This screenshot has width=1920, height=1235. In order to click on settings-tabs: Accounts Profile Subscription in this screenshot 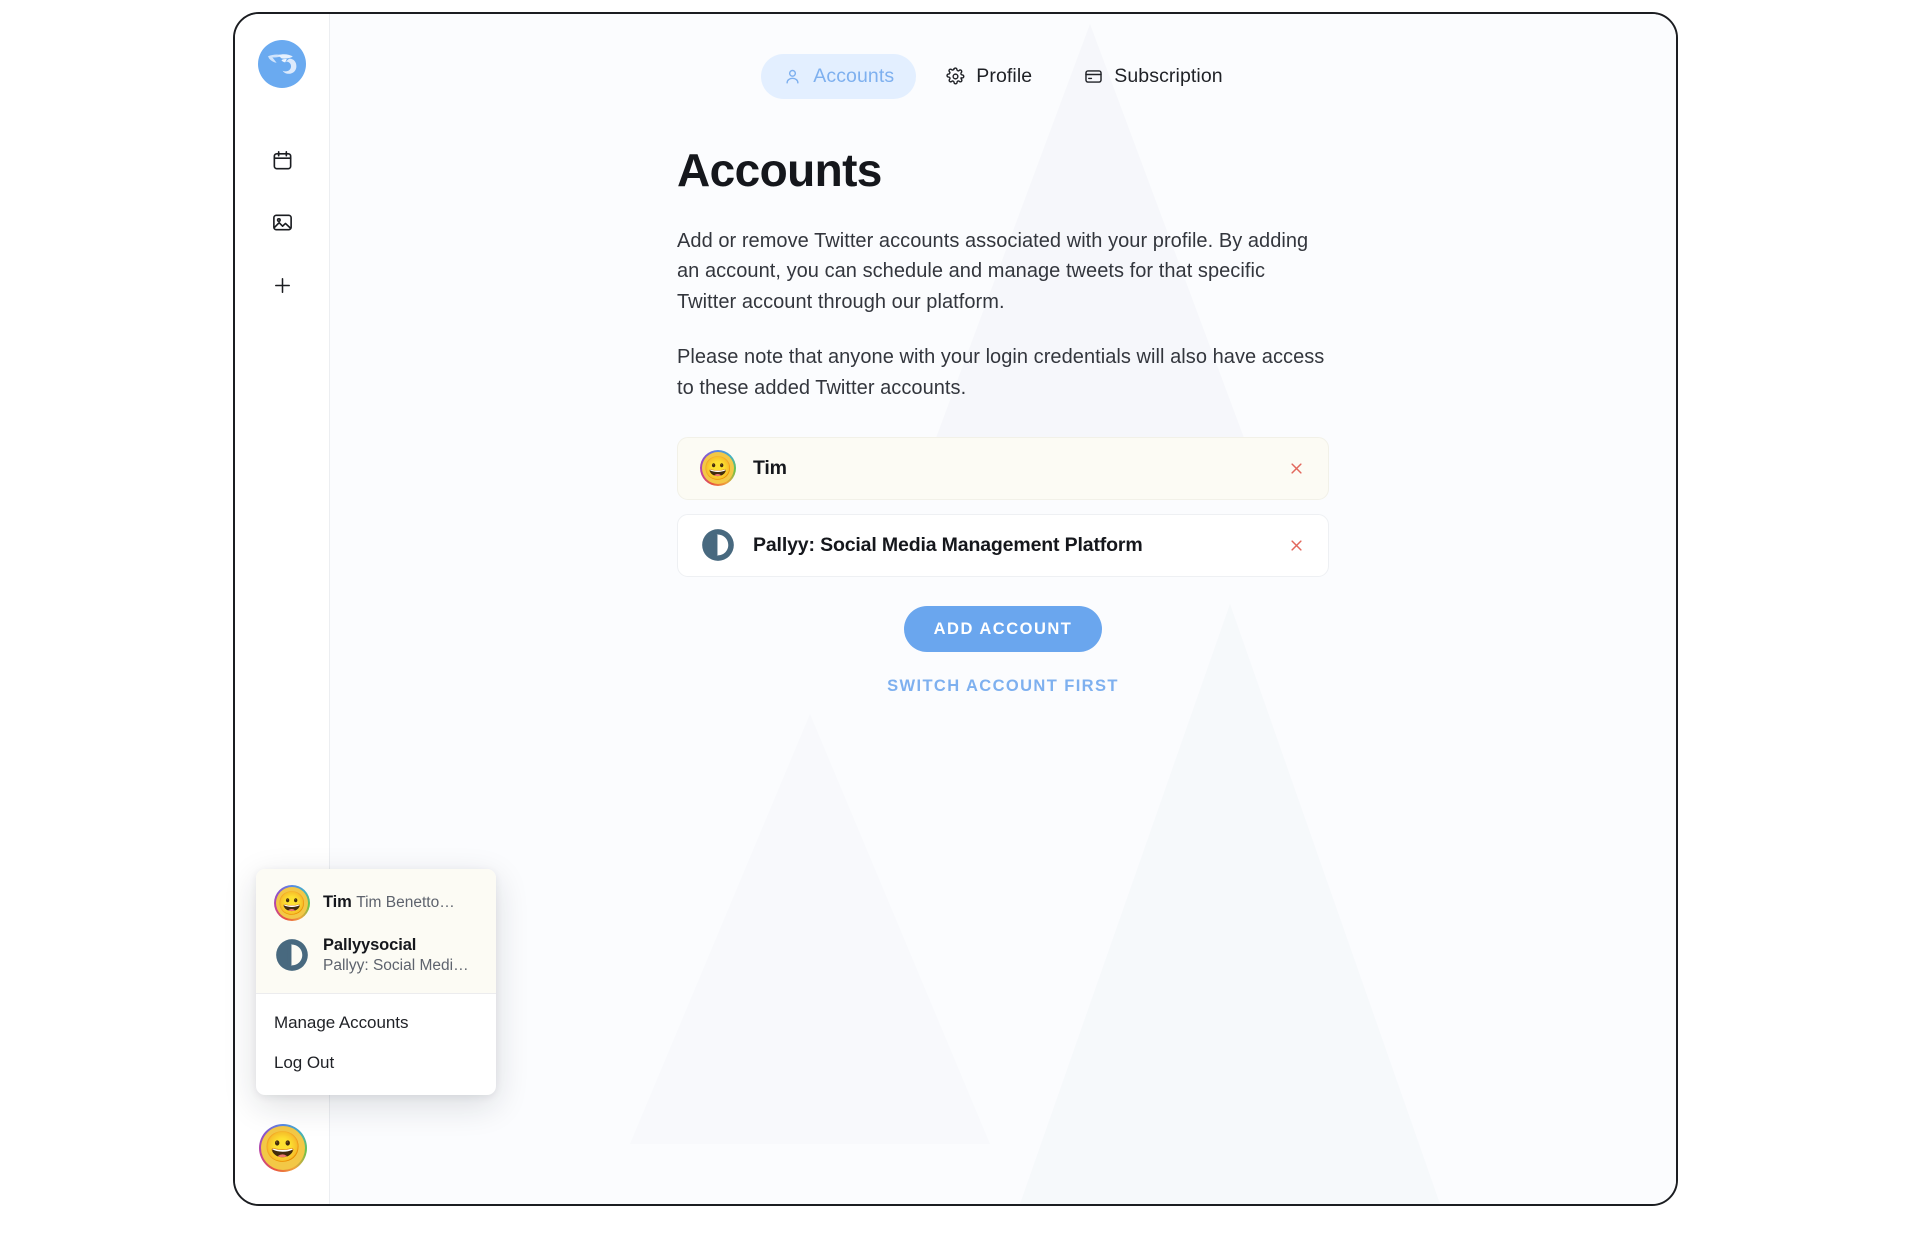, I will do `click(1003, 56)`.